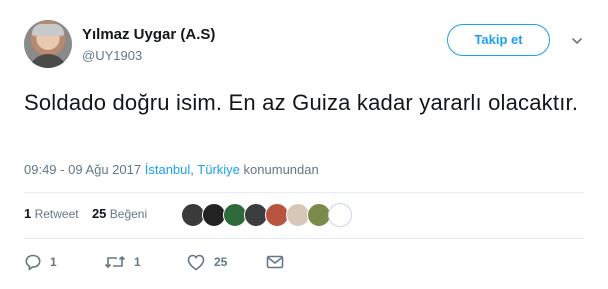  I want to click on retweet-button: 1, so click(122, 262).